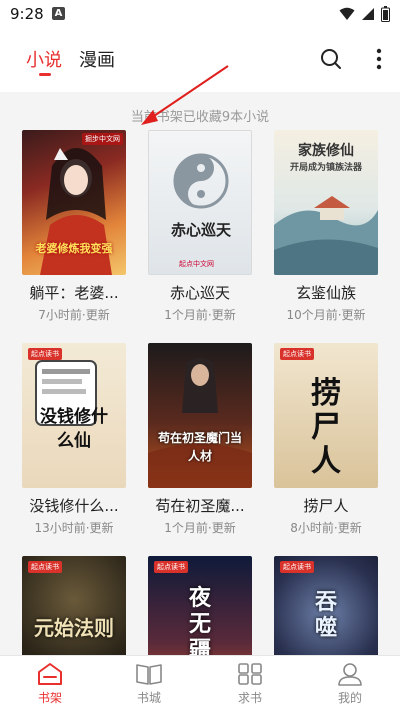  Describe the element at coordinates (249, 698) in the screenshot. I see `nav-label: 求书` at that location.